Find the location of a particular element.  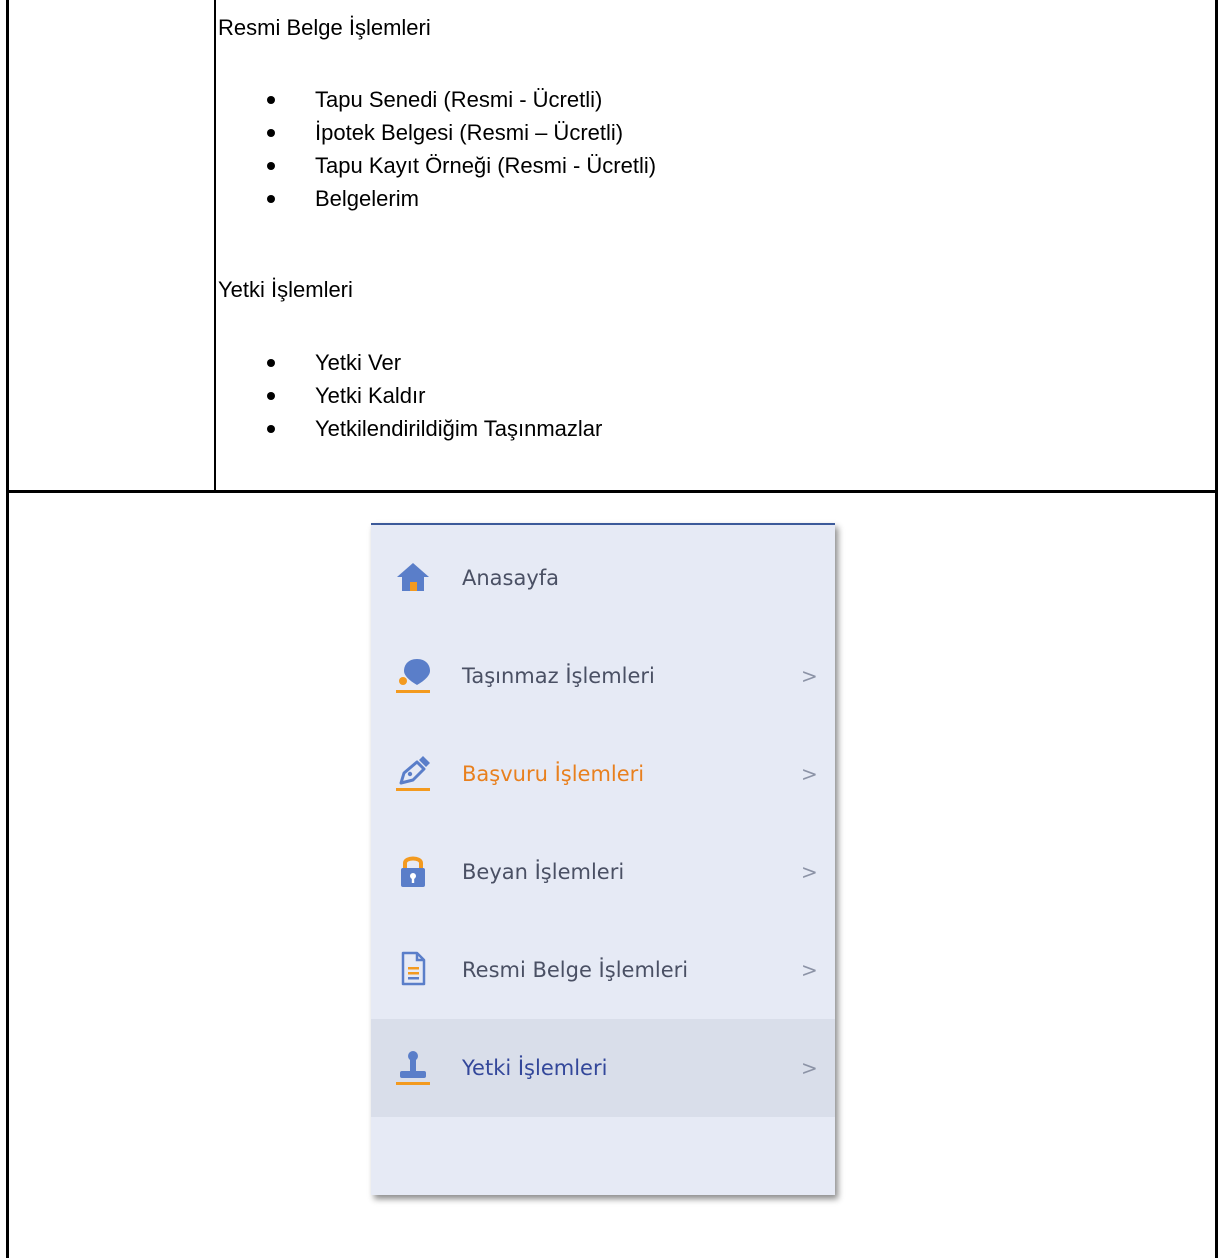

menu-label: Beyan İşlemleri is located at coordinates (543, 872).